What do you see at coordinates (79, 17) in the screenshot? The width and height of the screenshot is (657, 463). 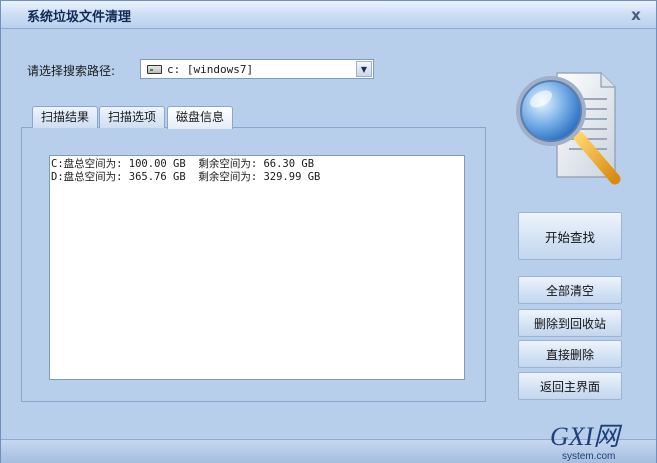 I see `window-title: 系统垃圾文件清理` at bounding box center [79, 17].